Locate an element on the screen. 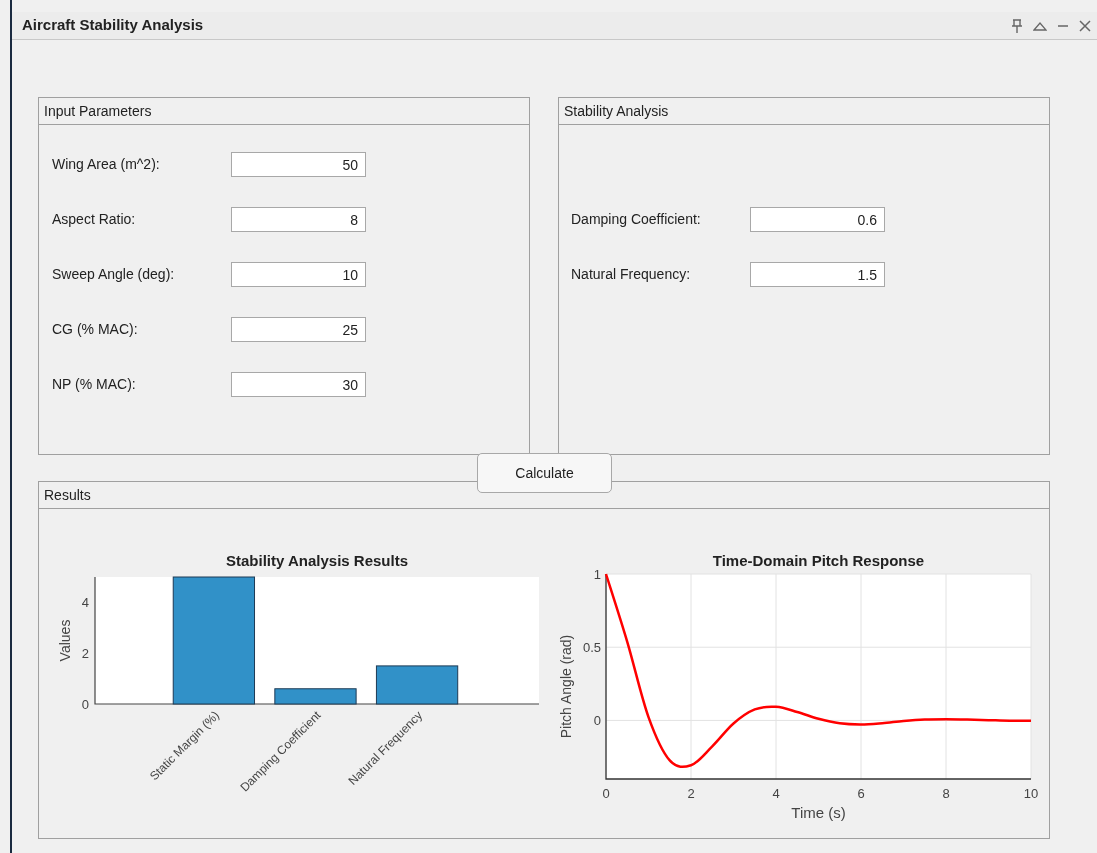 This screenshot has width=1097, height=853. input-field: 30 is located at coordinates (298, 384).